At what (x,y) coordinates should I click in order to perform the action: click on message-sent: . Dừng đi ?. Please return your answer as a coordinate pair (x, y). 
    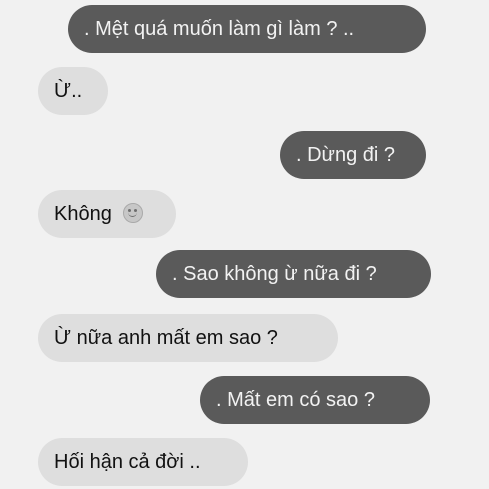
    Looking at the image, I should click on (353, 155).